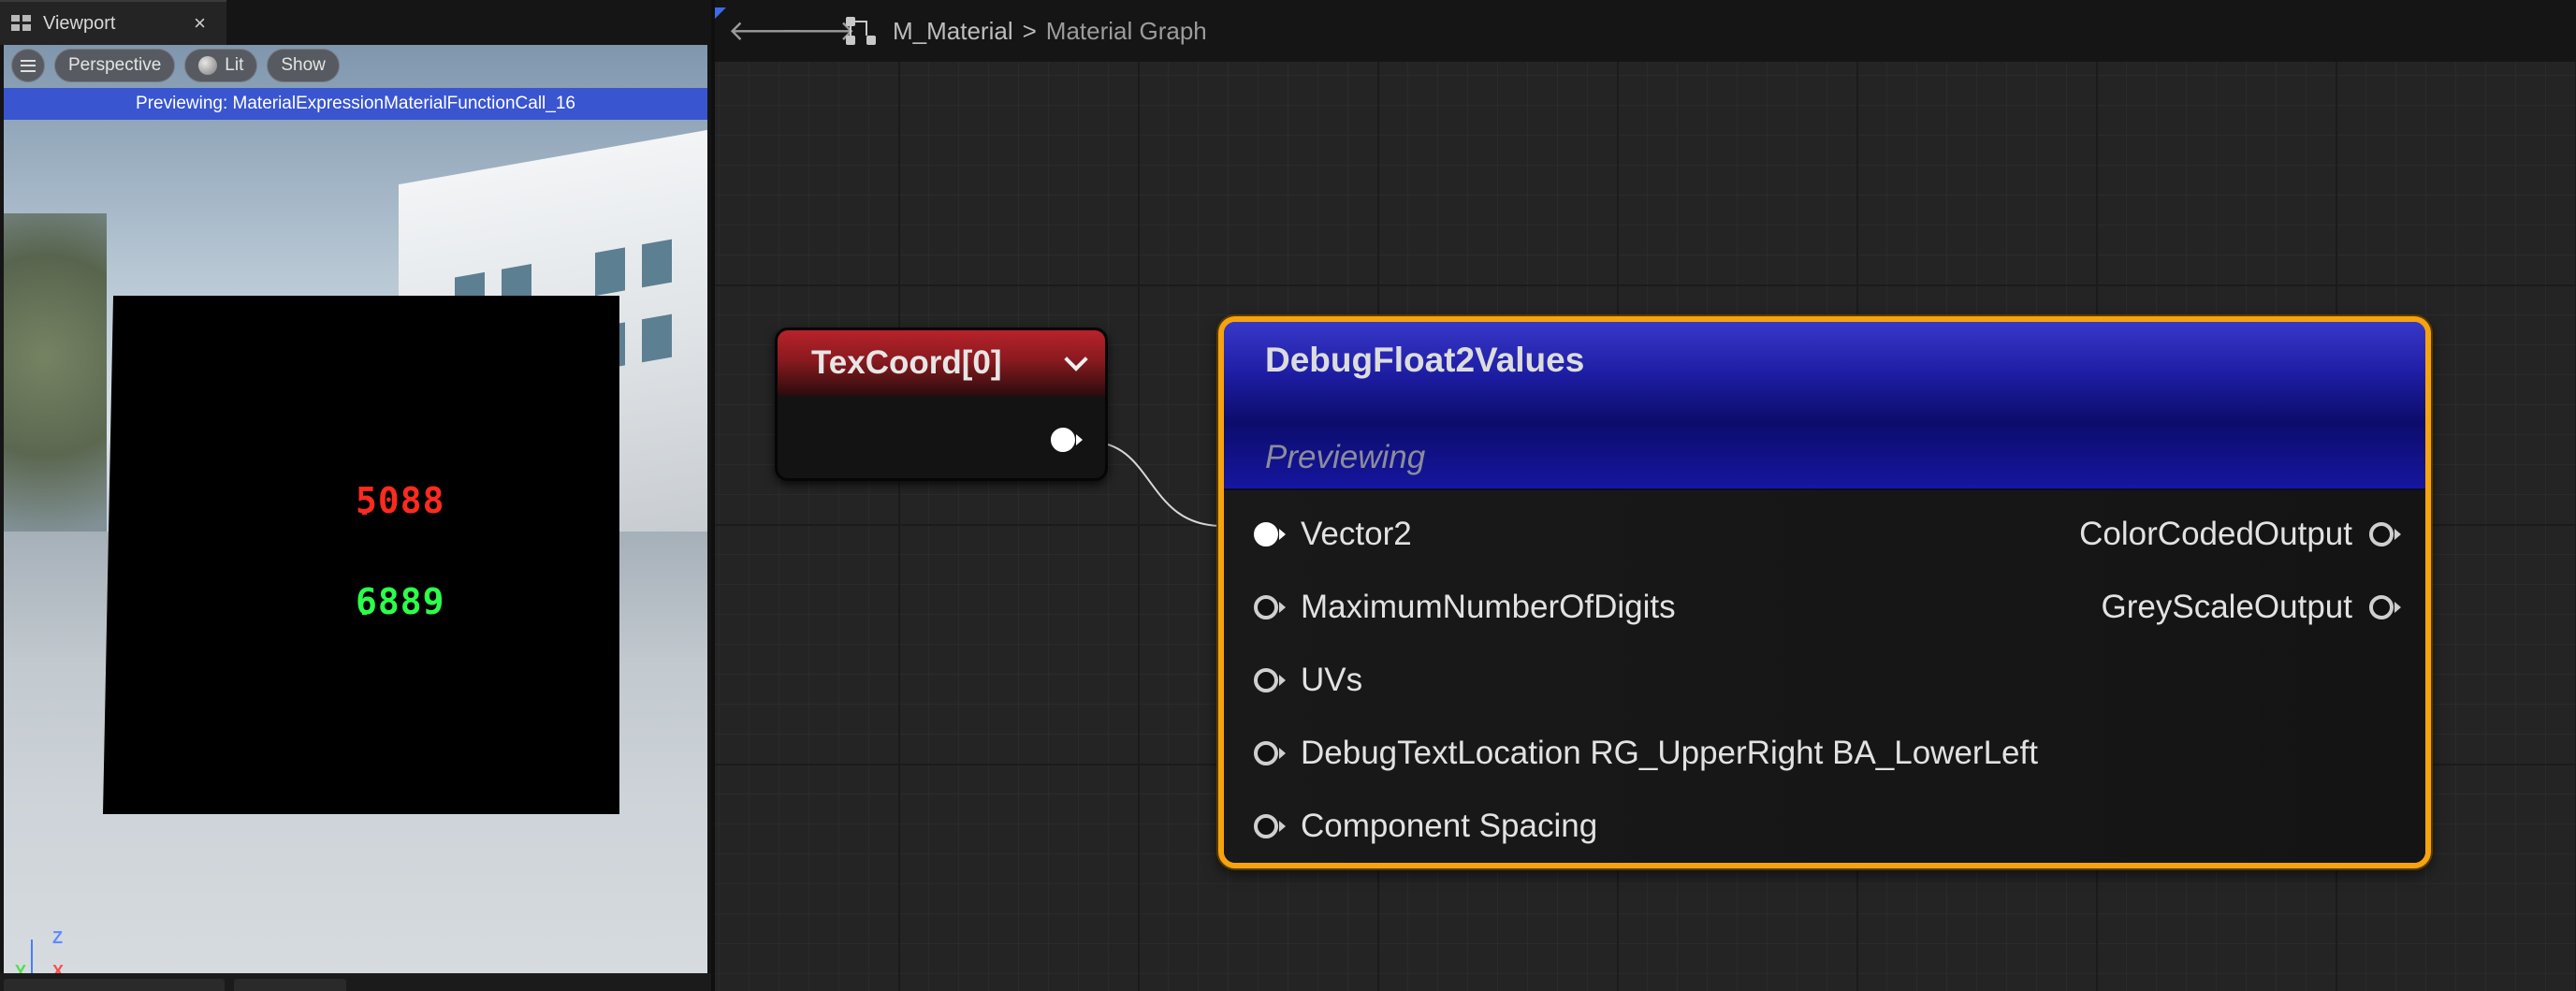 The height and width of the screenshot is (991, 2576). I want to click on input-pin-vector2: Vector2, so click(1333, 534).